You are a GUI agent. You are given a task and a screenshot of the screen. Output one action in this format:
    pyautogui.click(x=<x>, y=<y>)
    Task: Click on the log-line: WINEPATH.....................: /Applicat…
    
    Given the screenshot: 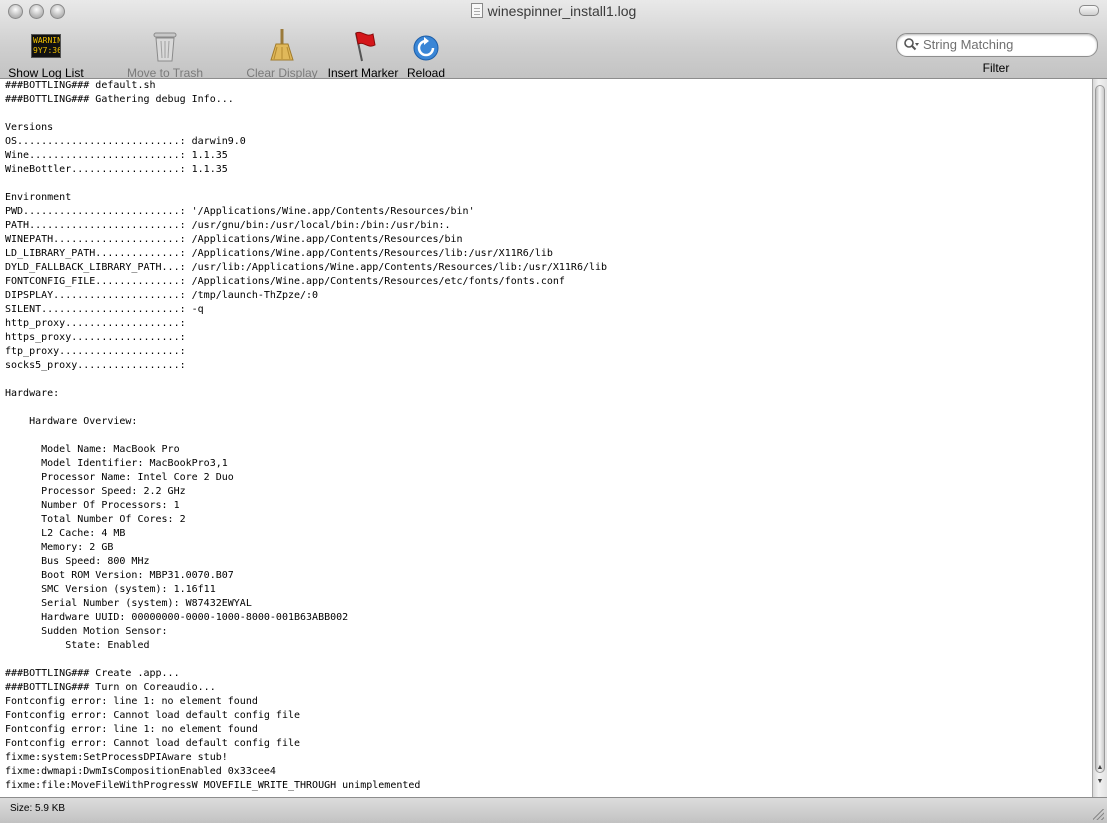 What is the action you would take?
    pyautogui.click(x=234, y=239)
    